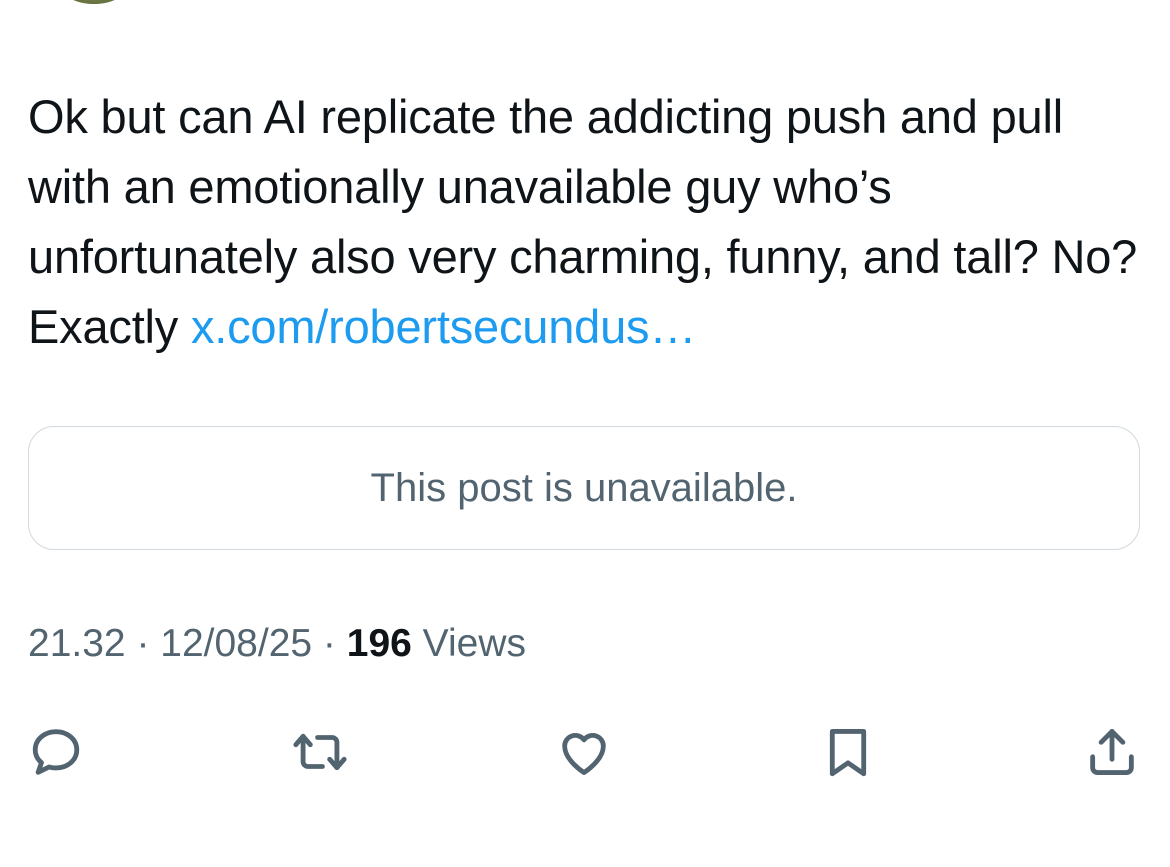  Describe the element at coordinates (236, 643) in the screenshot. I see `post-date: 12/08/25` at that location.